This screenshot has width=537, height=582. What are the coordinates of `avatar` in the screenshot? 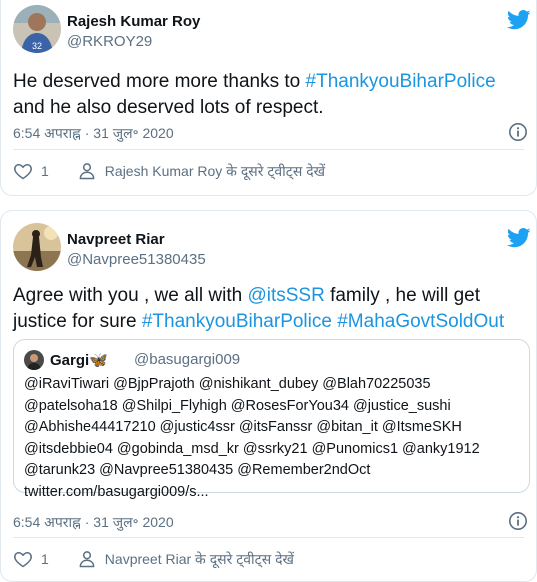 It's located at (37, 247).